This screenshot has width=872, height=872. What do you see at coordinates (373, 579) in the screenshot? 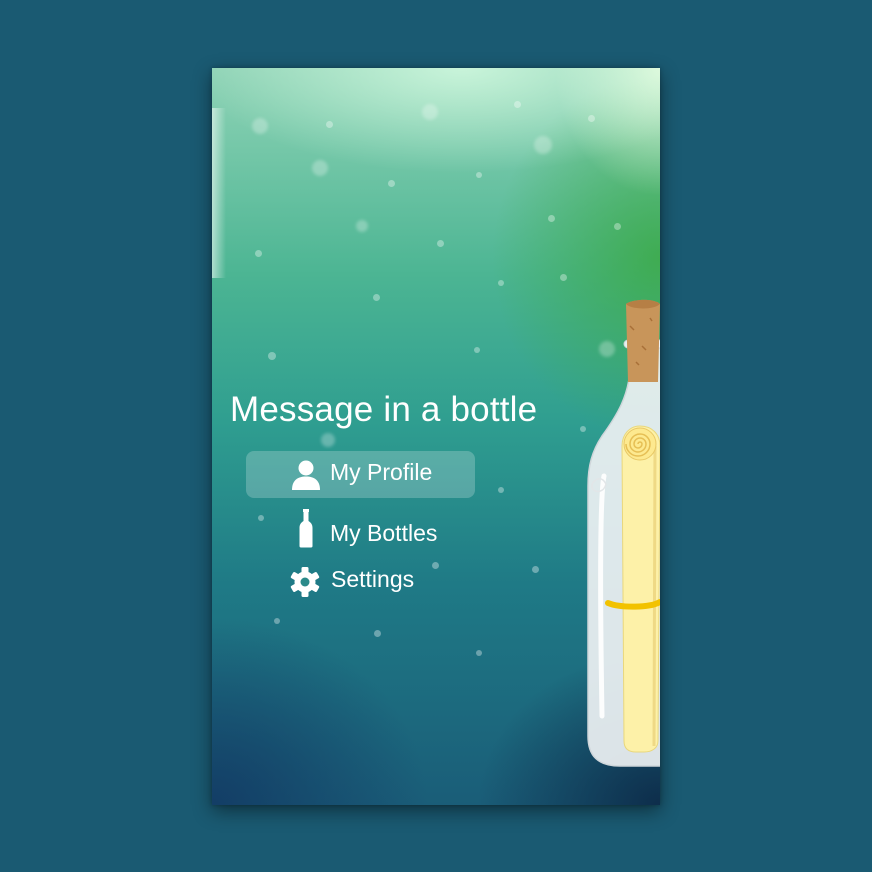
I see `menu-label-settings: Settings` at bounding box center [373, 579].